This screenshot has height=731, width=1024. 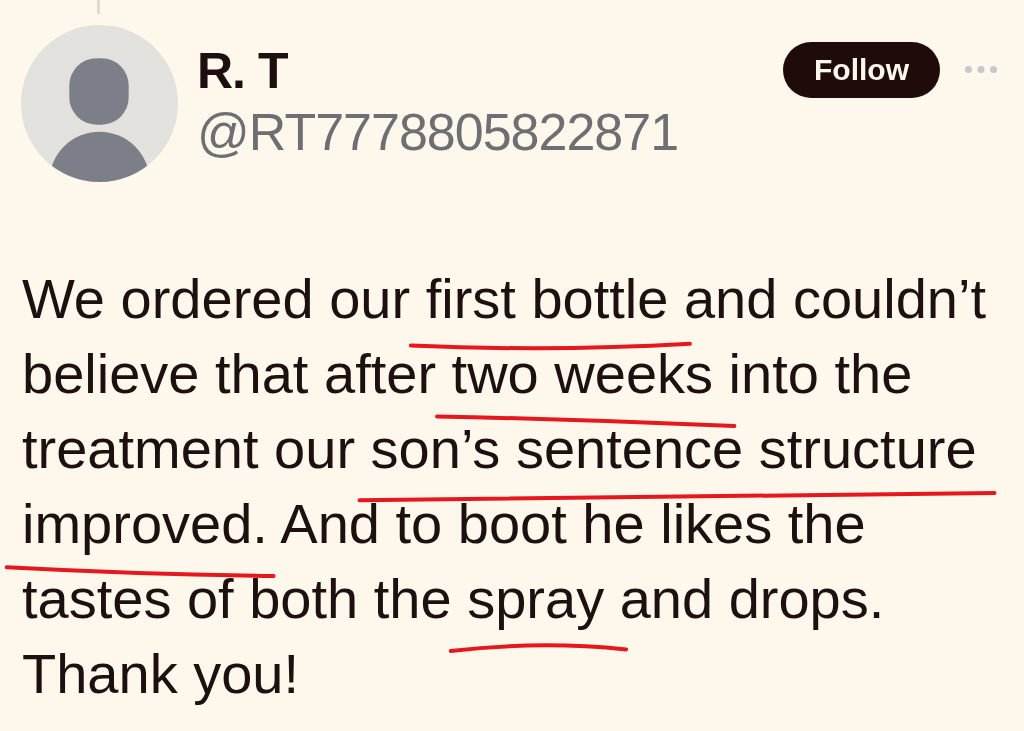 I want to click on author-handle: @RT7778805822871, so click(x=438, y=132).